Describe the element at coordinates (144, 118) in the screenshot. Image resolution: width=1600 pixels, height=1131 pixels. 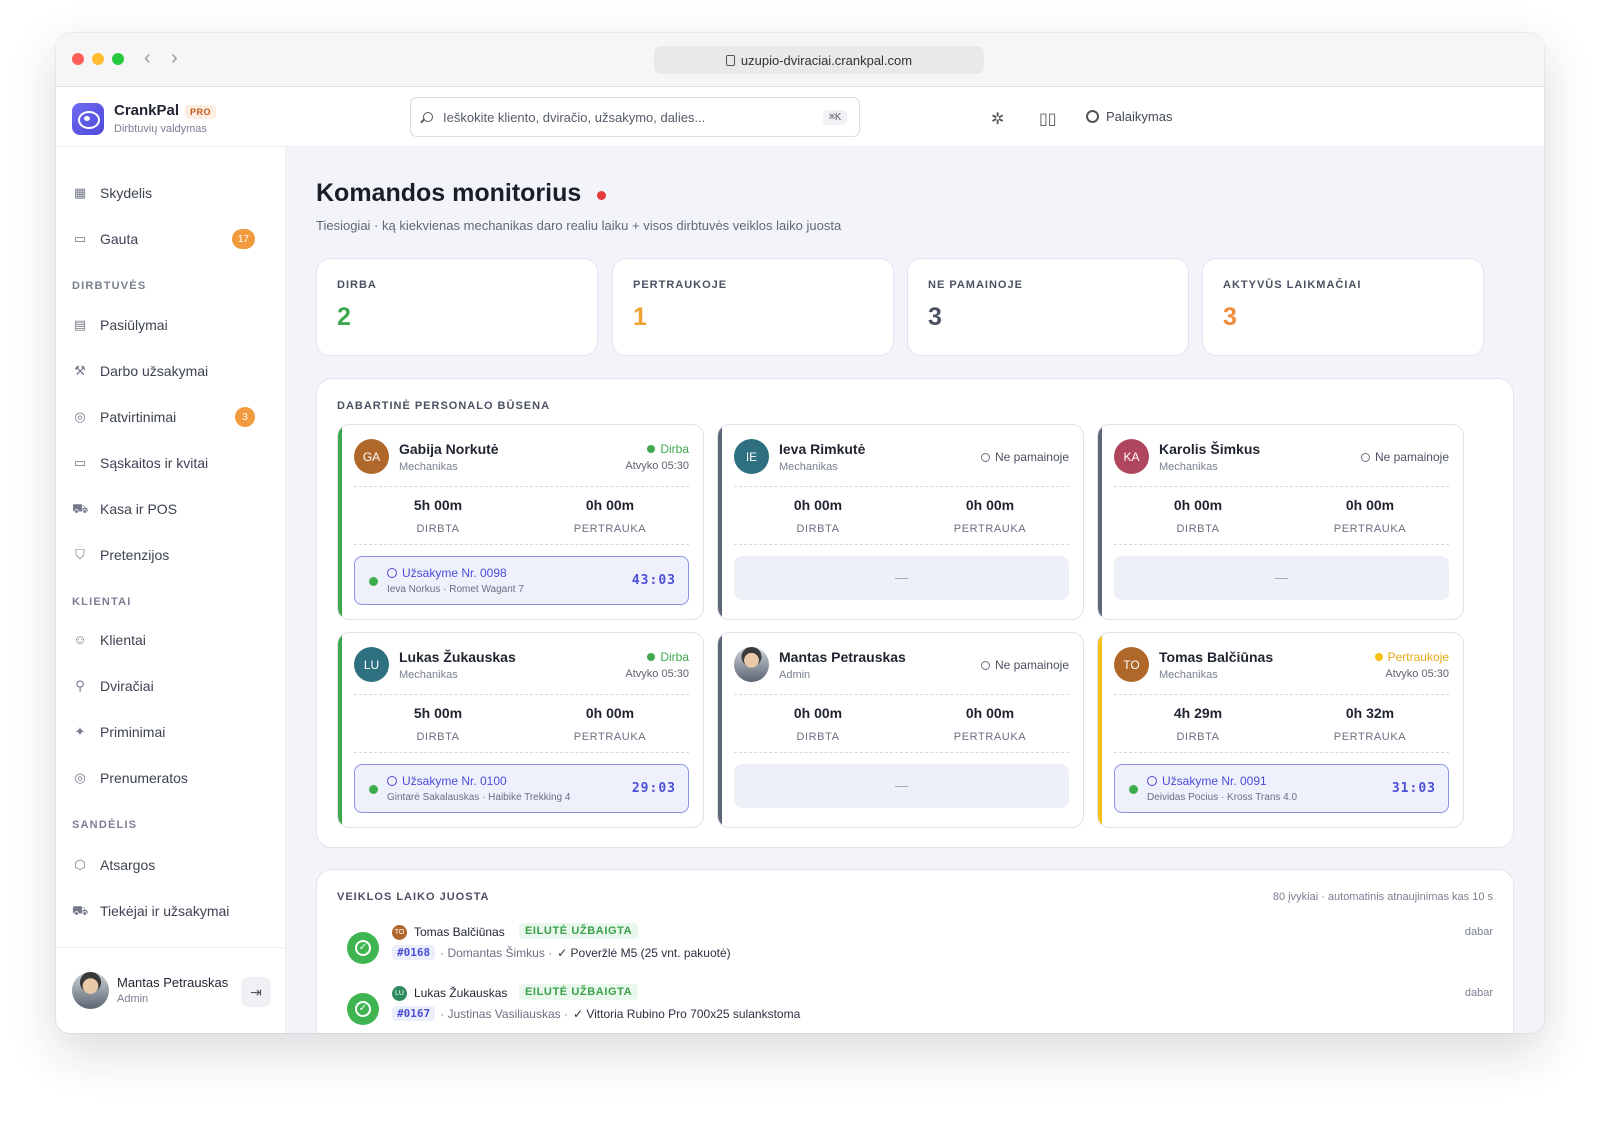
I see `brand: CrankPal PRO Dirbtuvių valdymas` at that location.